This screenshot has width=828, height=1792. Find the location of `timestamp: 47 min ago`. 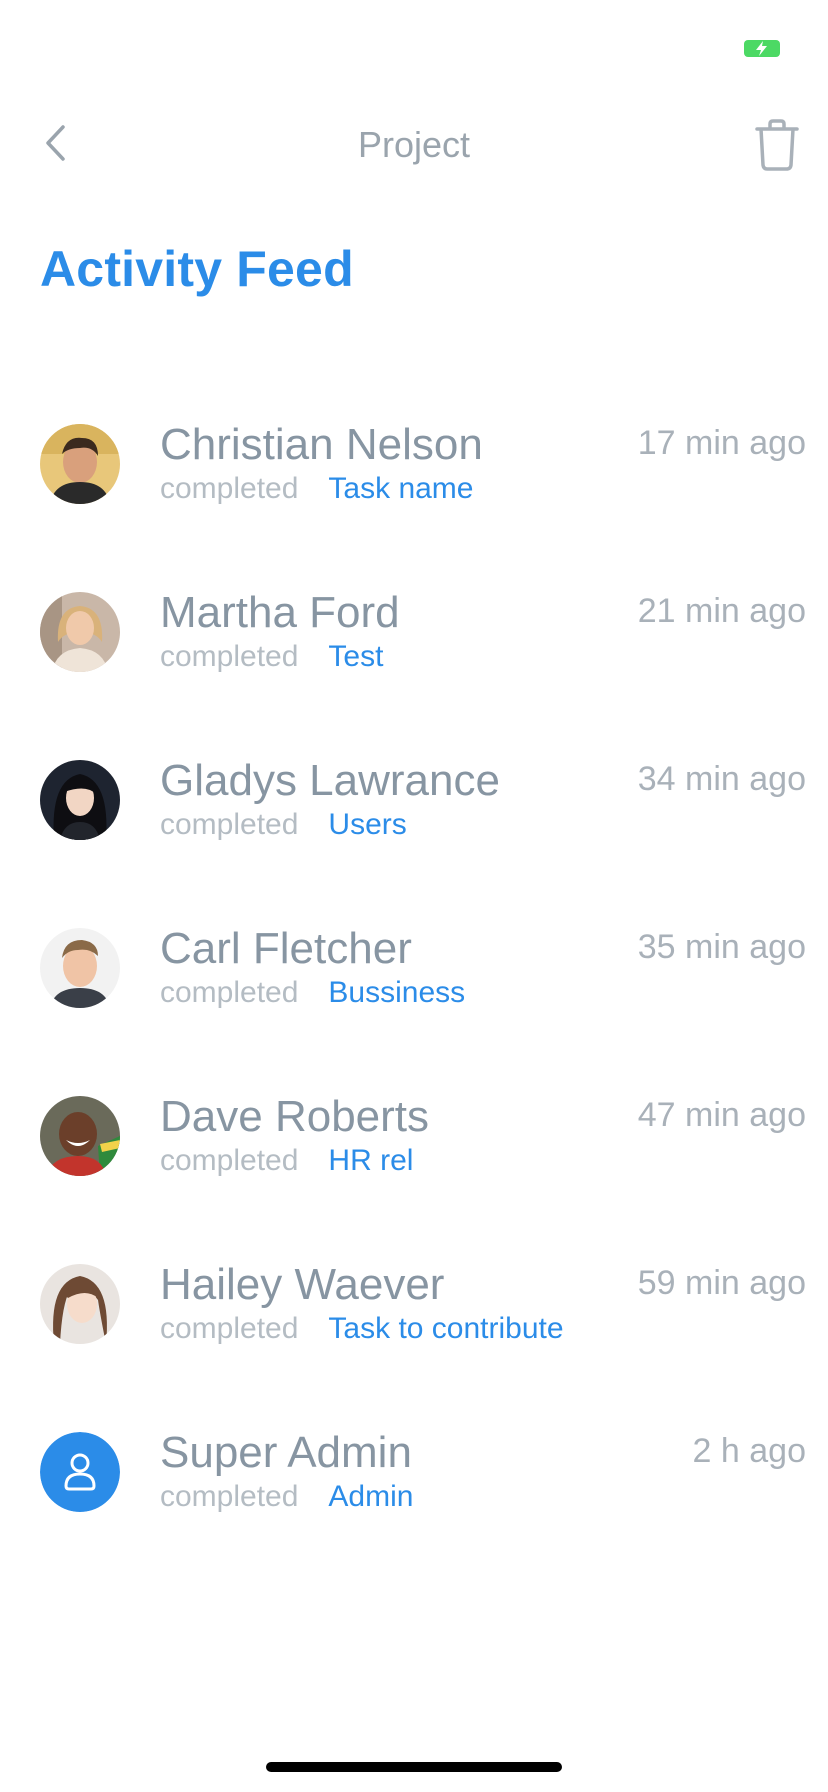

timestamp: 47 min ago is located at coordinates (721, 1115).